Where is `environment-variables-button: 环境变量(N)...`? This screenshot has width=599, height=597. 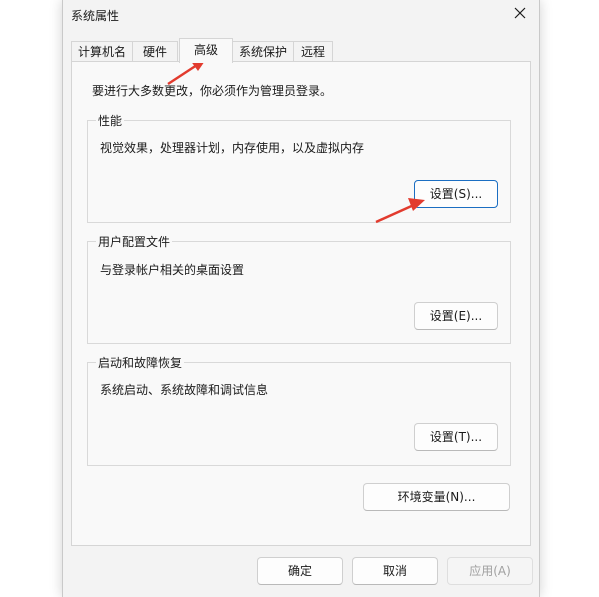 environment-variables-button: 环境变量(N)... is located at coordinates (436, 497).